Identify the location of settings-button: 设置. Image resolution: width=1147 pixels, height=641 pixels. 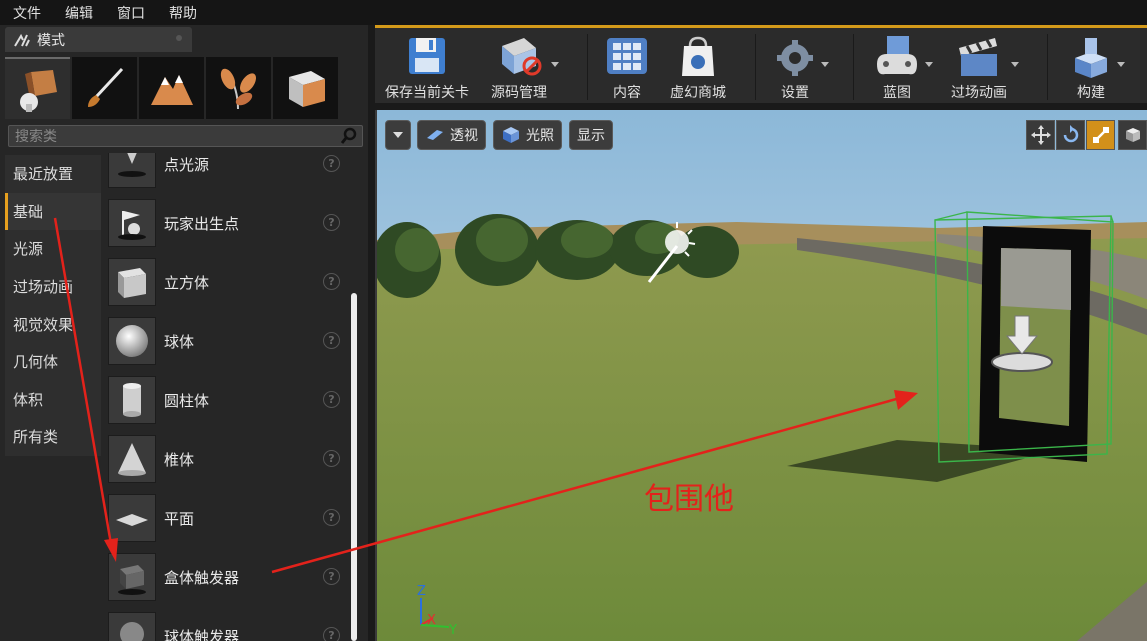
(801, 67).